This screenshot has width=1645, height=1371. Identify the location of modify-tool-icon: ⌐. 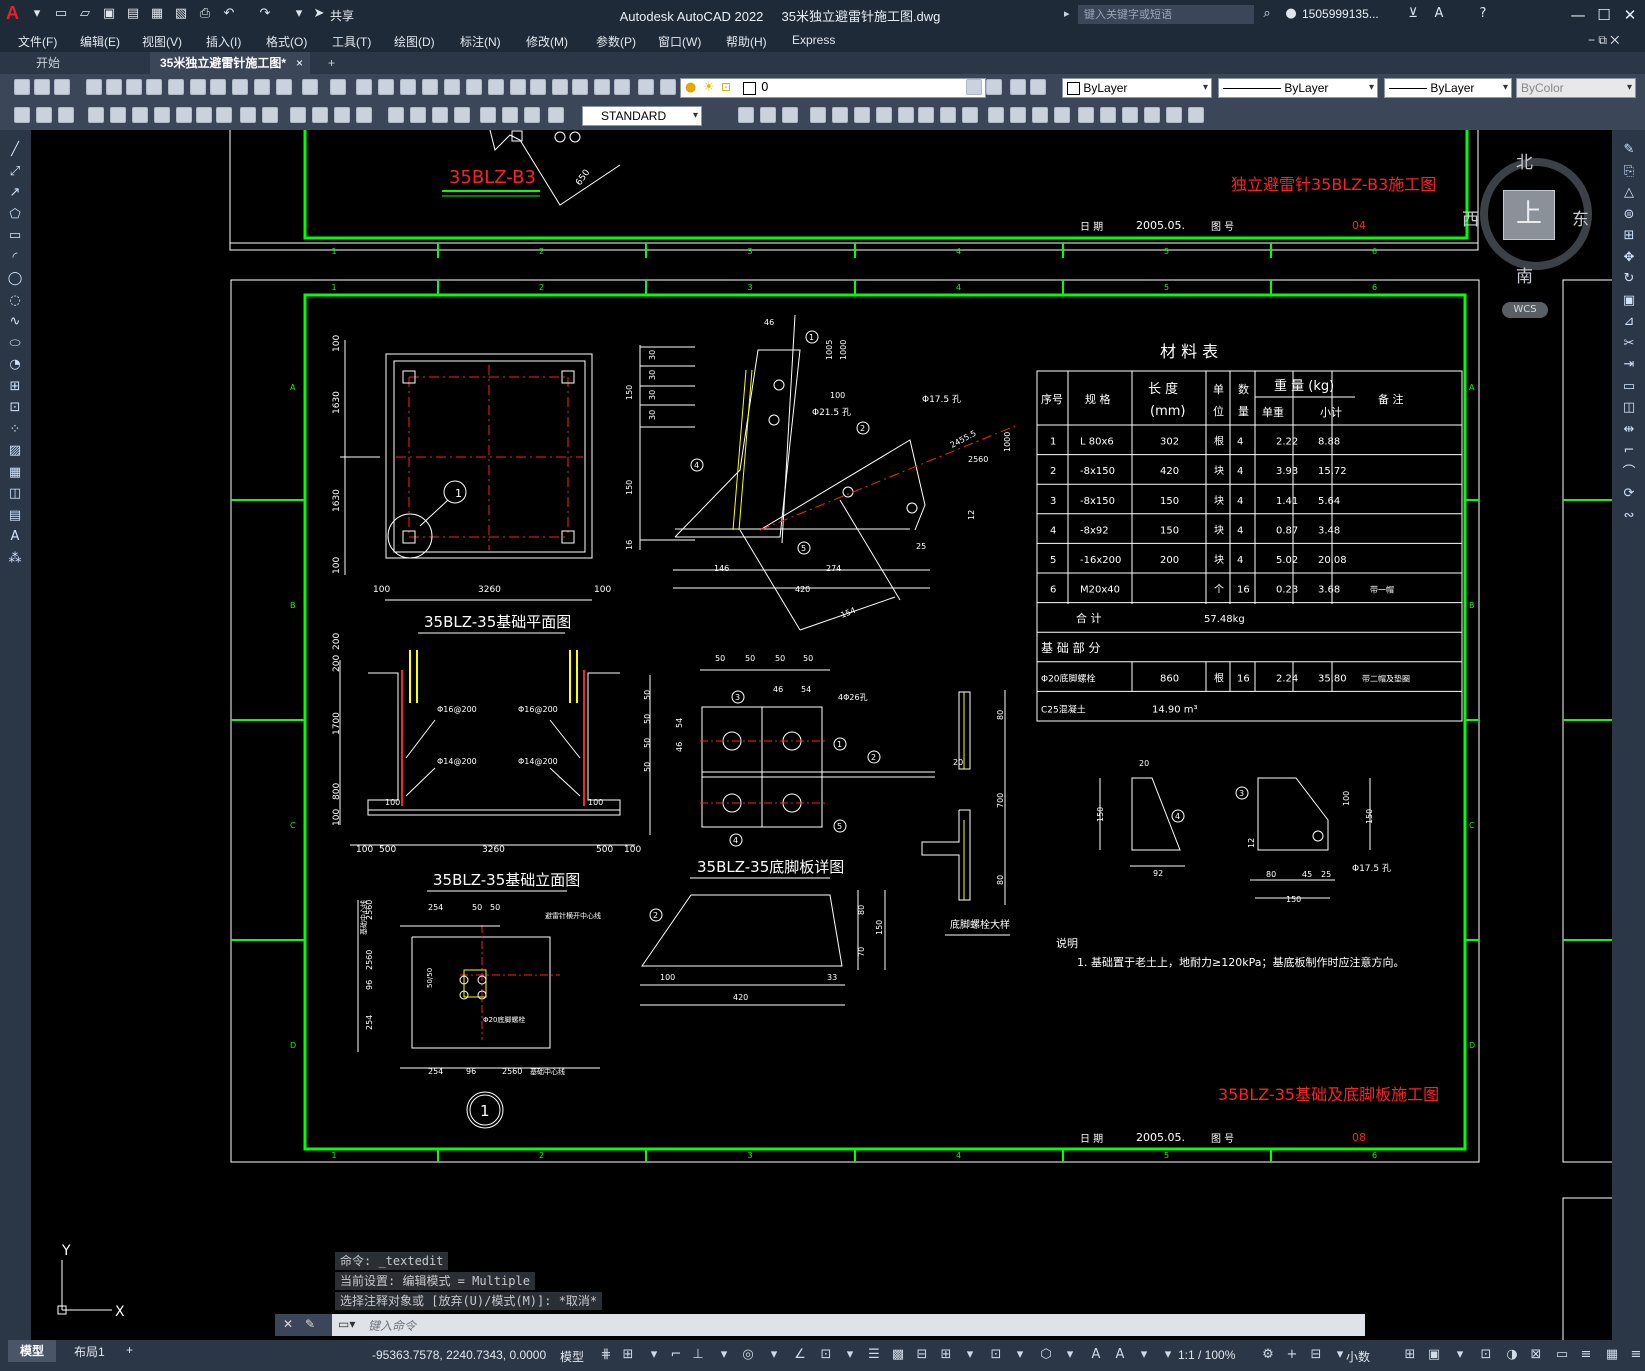
(1629, 451).